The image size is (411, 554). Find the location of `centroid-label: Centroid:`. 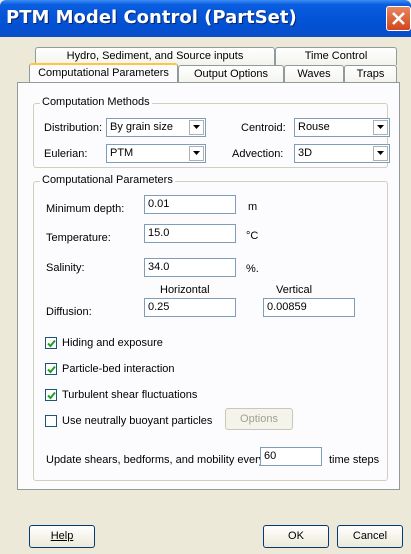

centroid-label: Centroid: is located at coordinates (263, 128).